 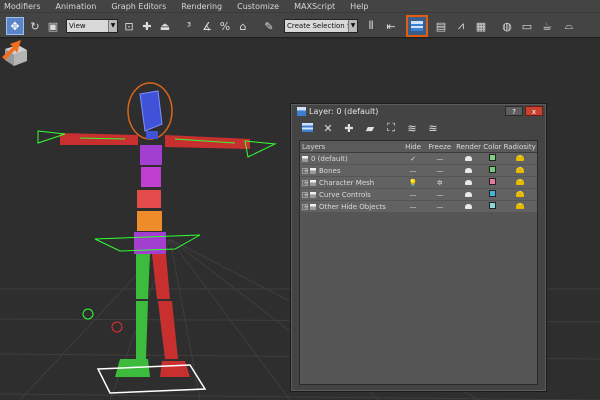 I want to click on layer-name: Curve Controls, so click(x=345, y=194).